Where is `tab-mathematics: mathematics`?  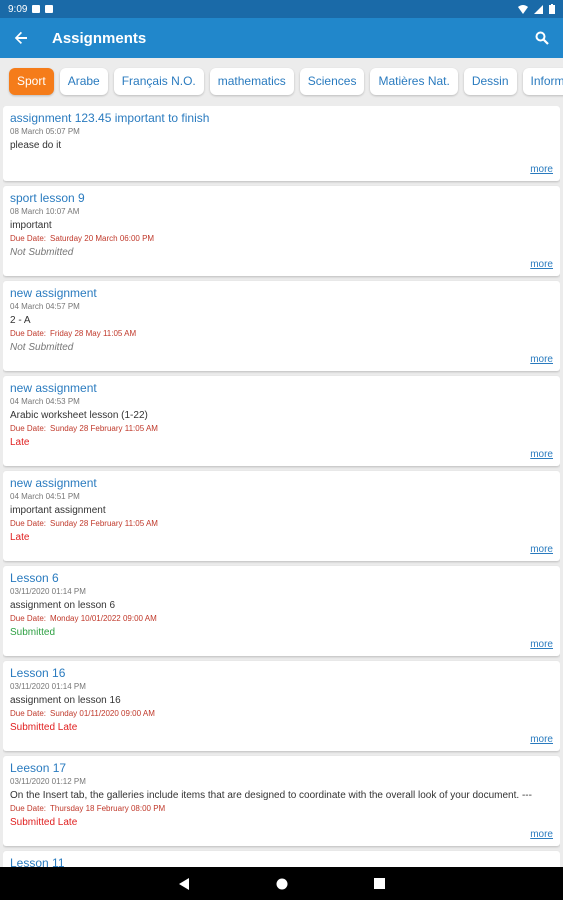
tab-mathematics: mathematics is located at coordinates (251, 81).